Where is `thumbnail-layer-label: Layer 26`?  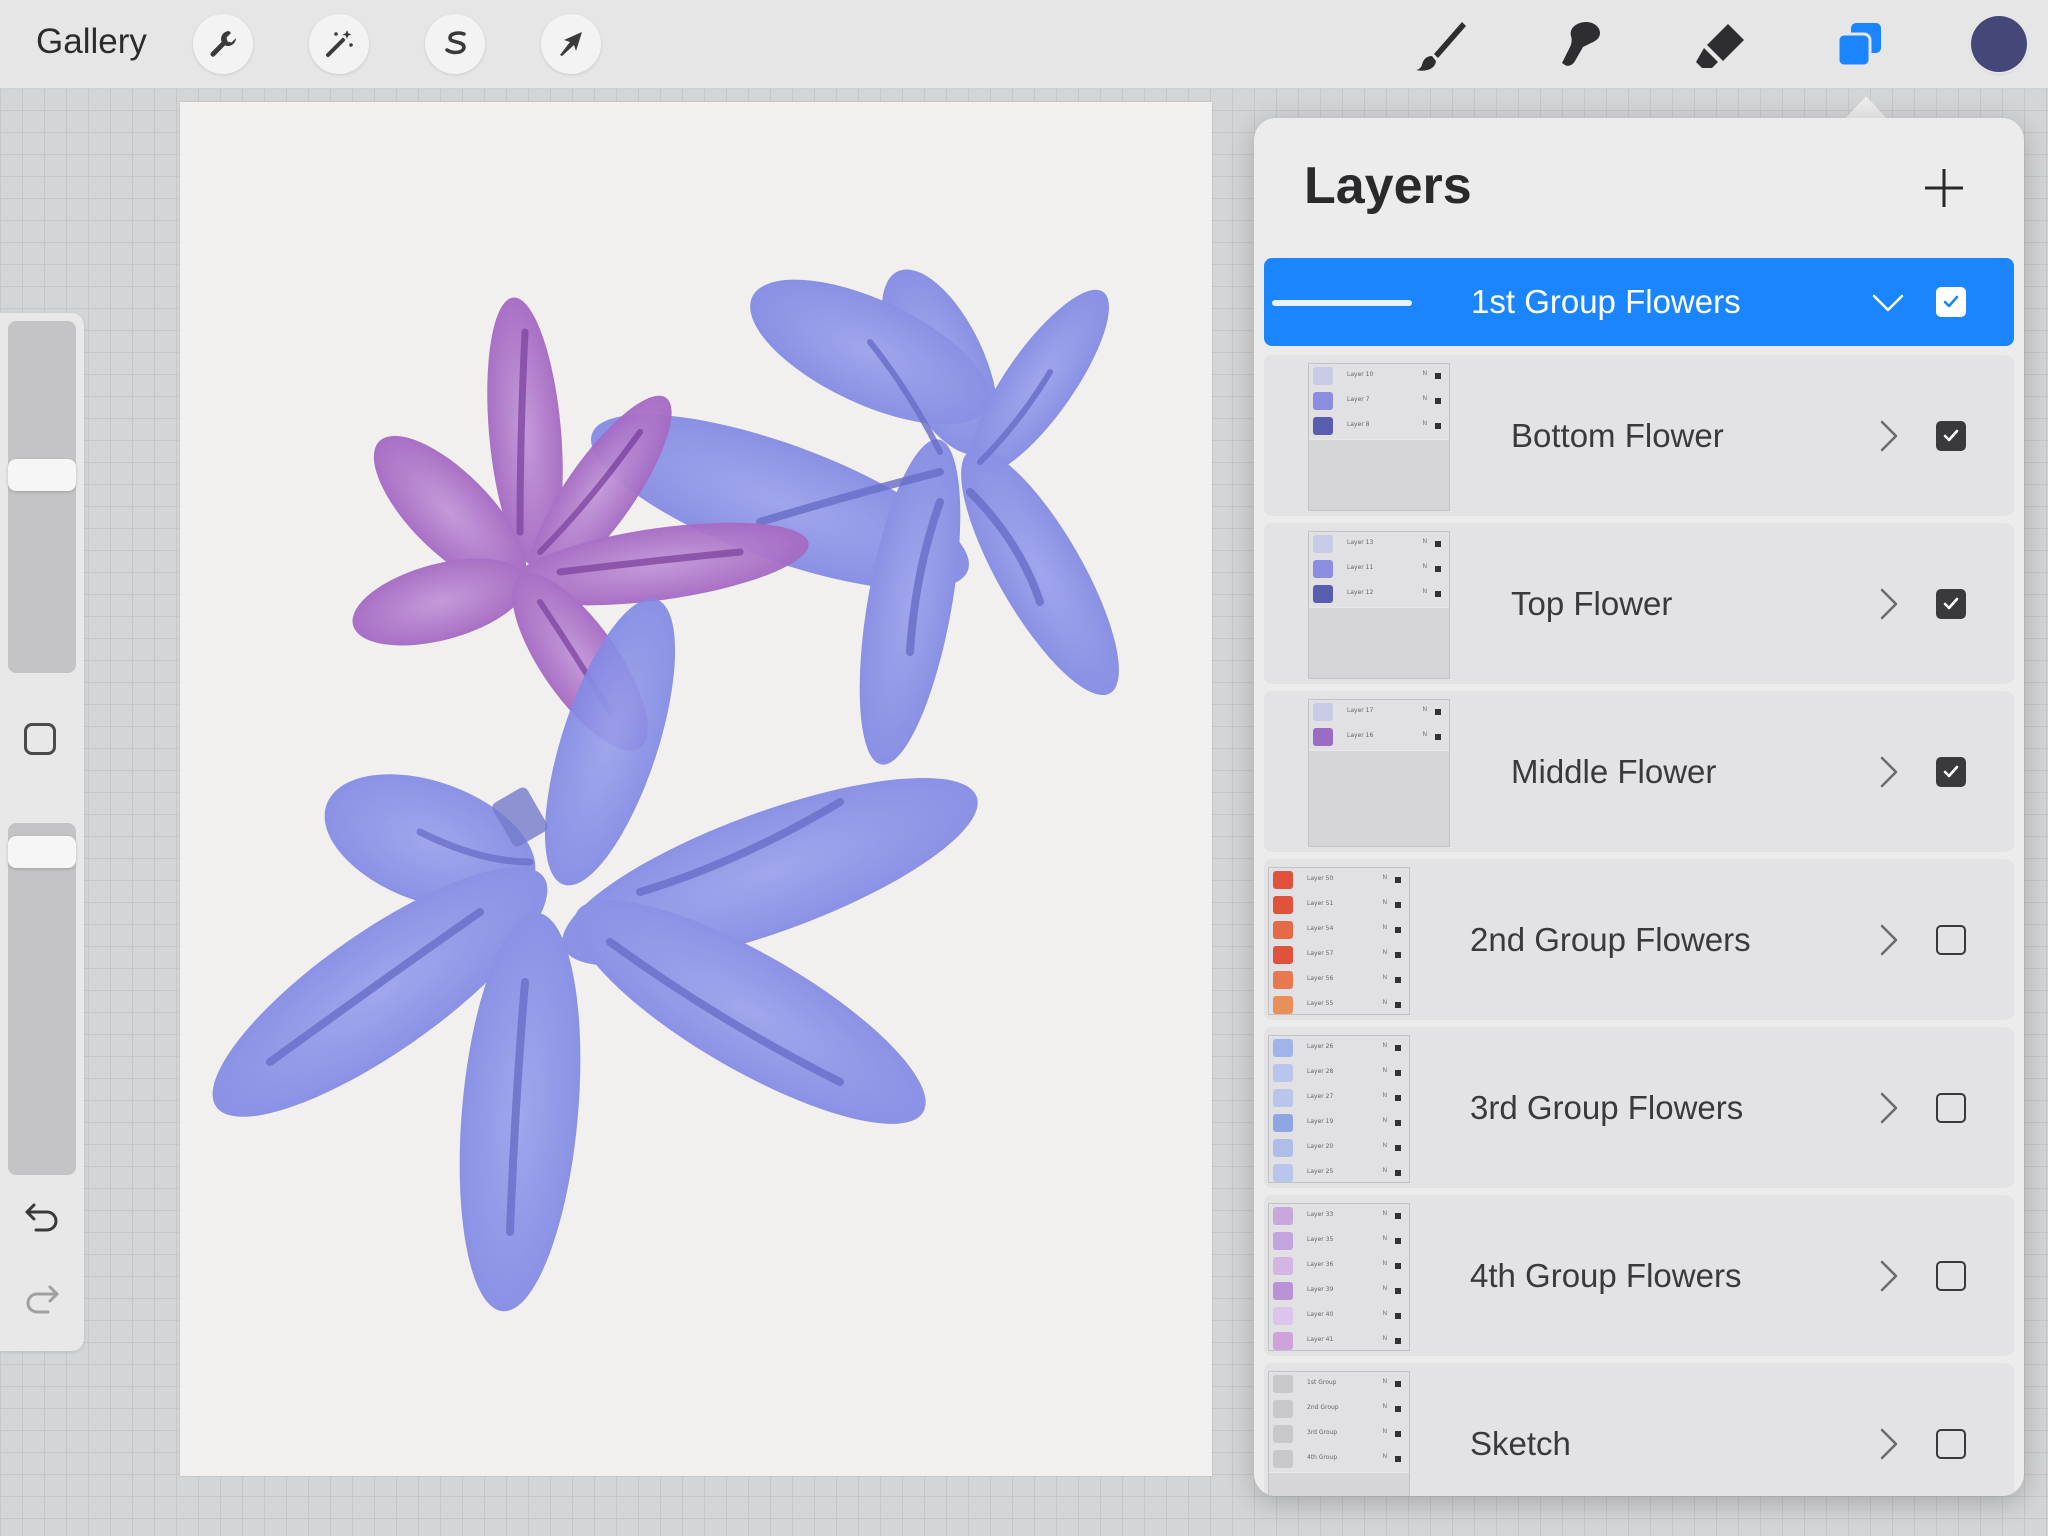
thumbnail-layer-label: Layer 26 is located at coordinates (1320, 1046).